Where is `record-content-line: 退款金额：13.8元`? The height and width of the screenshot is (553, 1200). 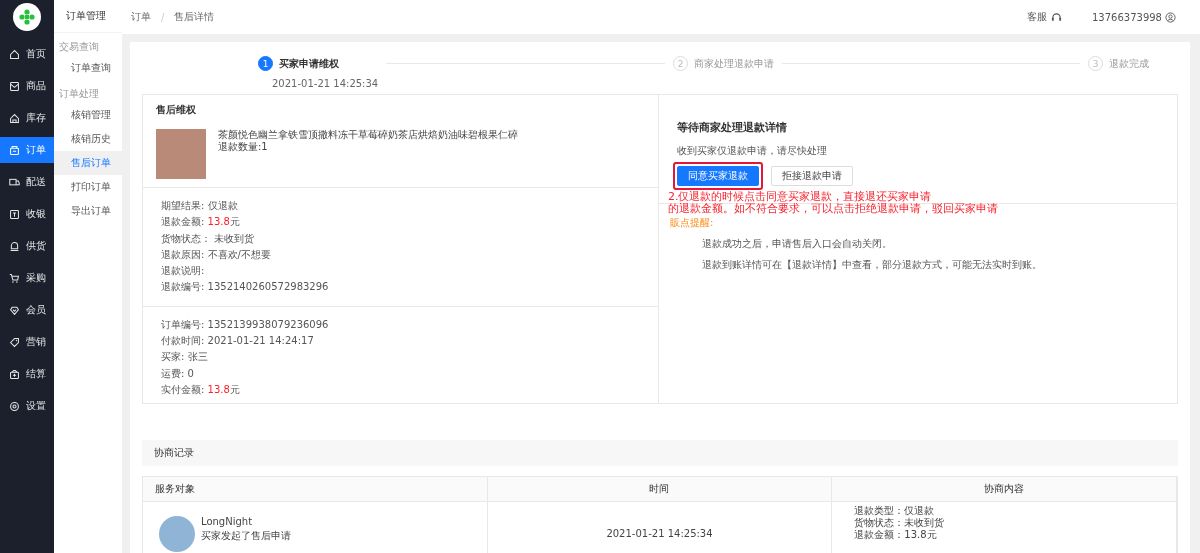 record-content-line: 退款金额：13.8元 is located at coordinates (896, 535).